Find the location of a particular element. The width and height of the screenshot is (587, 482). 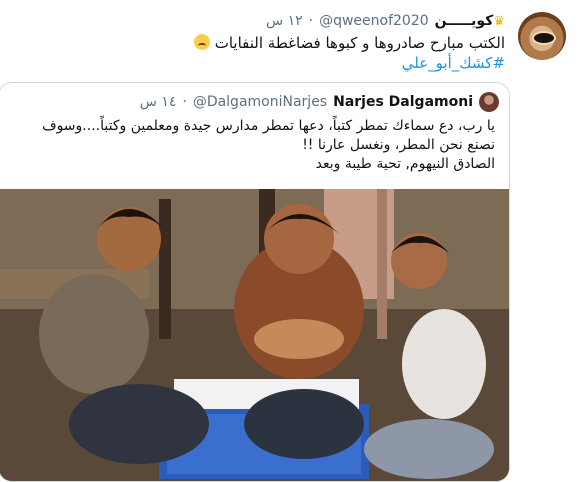

crown-icon: ♛ is located at coordinates (499, 21).